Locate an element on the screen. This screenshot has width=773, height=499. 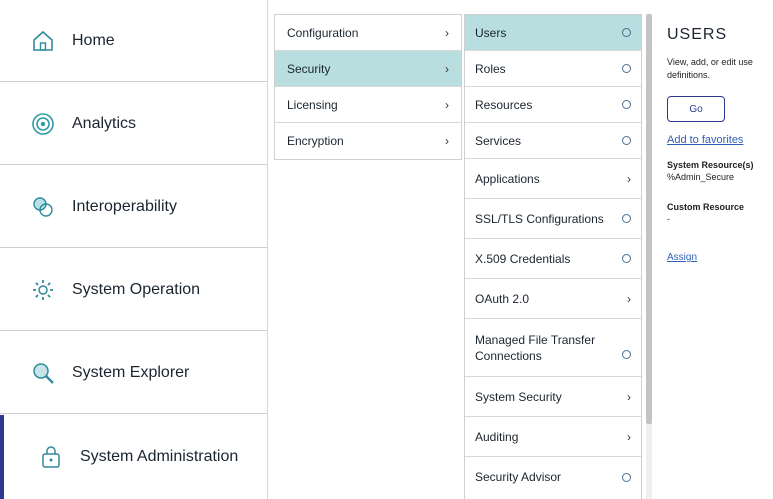
menu-item-auditing: Auditing › is located at coordinates (553, 437).